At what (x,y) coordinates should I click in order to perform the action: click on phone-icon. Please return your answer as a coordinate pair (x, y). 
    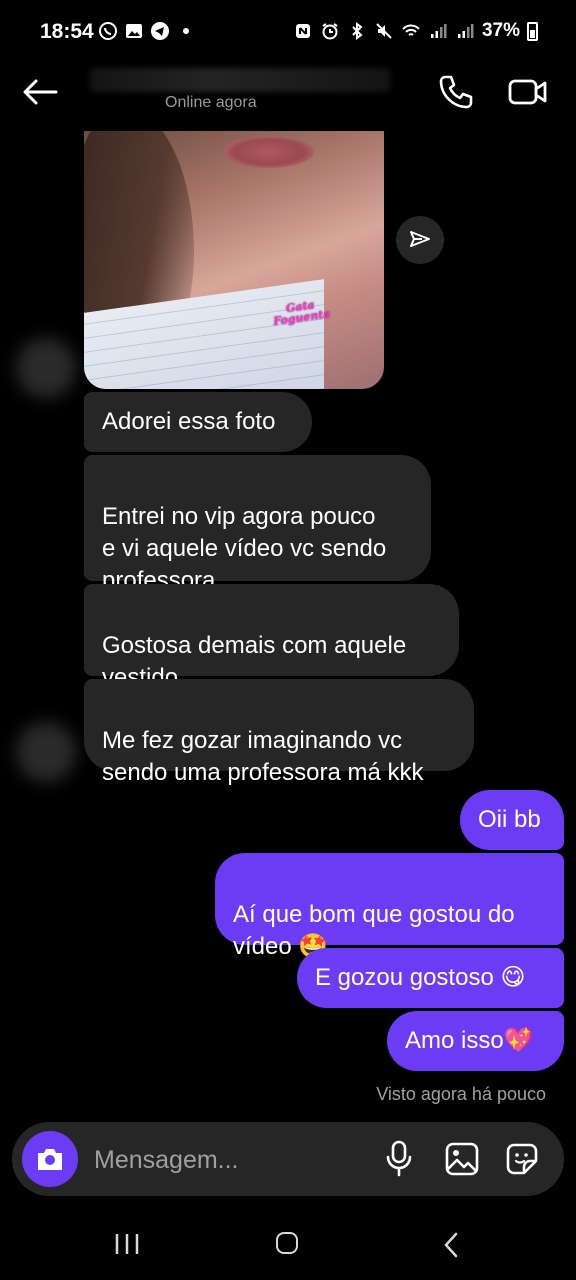
    Looking at the image, I should click on (456, 92).